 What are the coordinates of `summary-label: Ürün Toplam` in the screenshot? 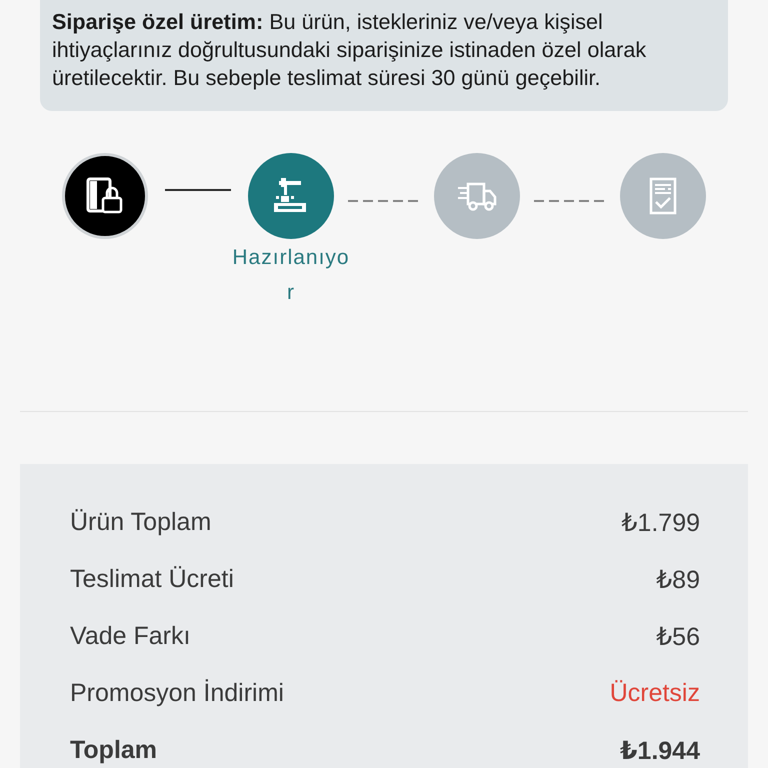 It's located at (141, 522).